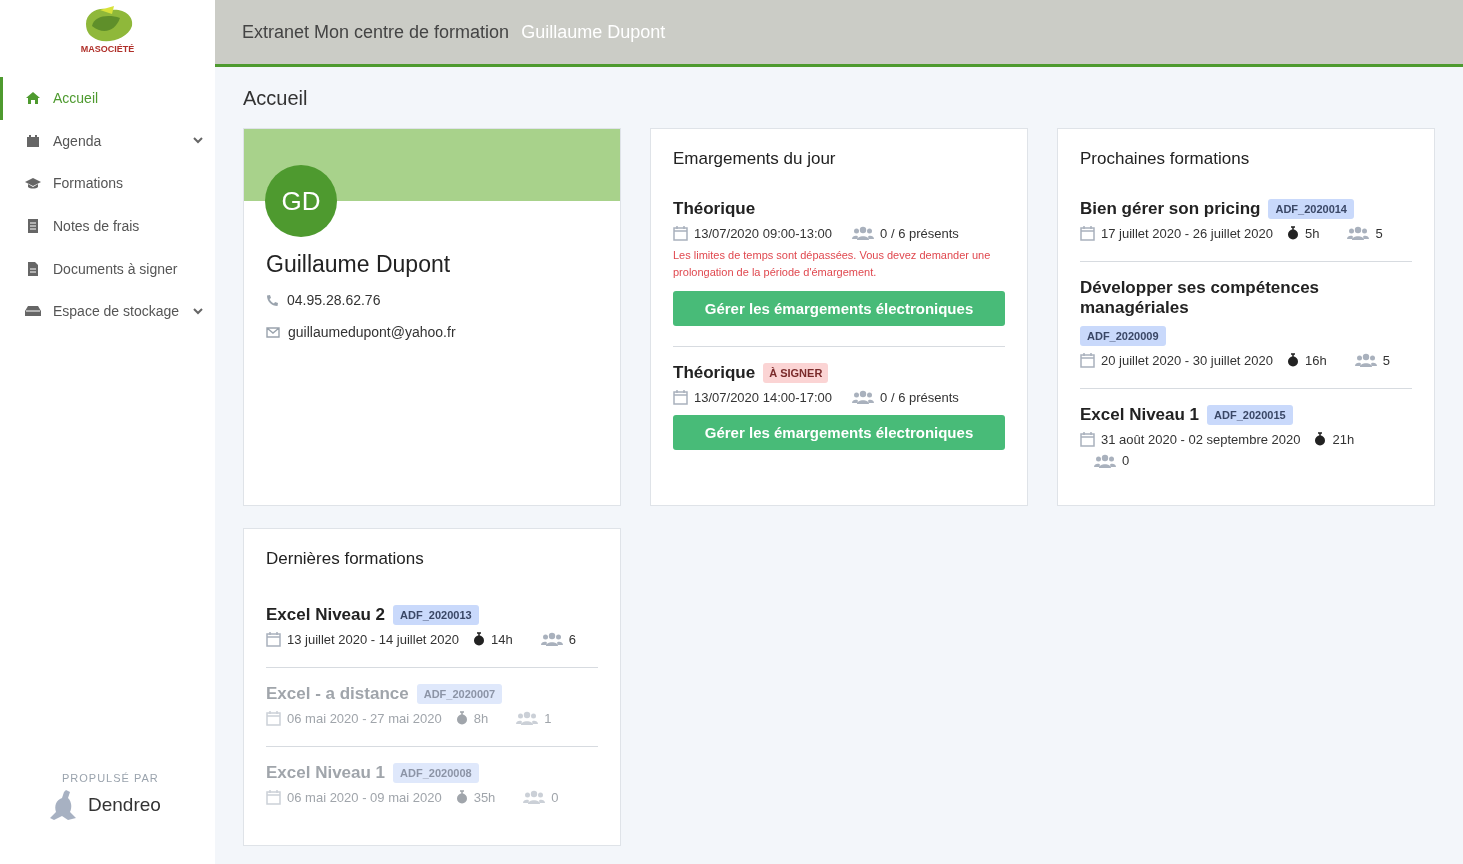 The image size is (1463, 864). Describe the element at coordinates (373, 639) in the screenshot. I see `training-dates: 13 juillet 2020 - 14 juillet 2020` at that location.